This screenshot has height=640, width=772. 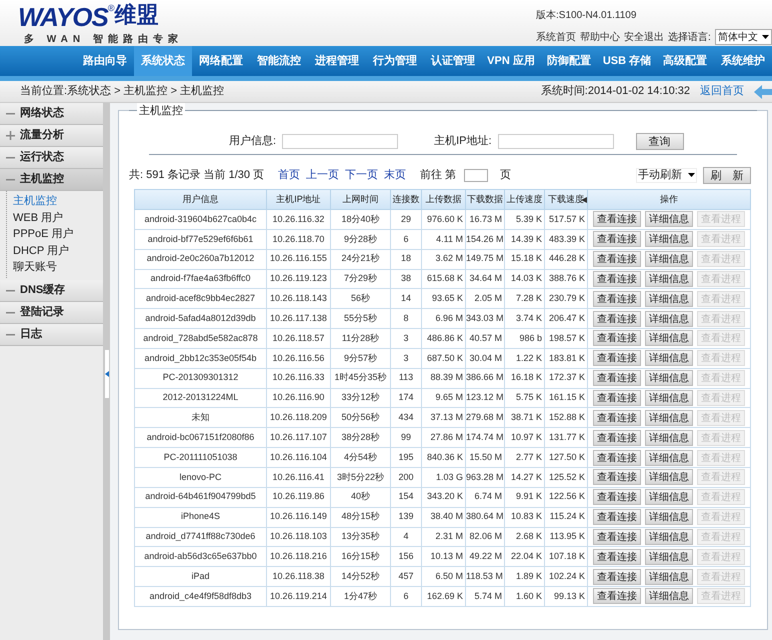 What do you see at coordinates (406, 438) in the screenshot?
I see `table-cell: 99` at bounding box center [406, 438].